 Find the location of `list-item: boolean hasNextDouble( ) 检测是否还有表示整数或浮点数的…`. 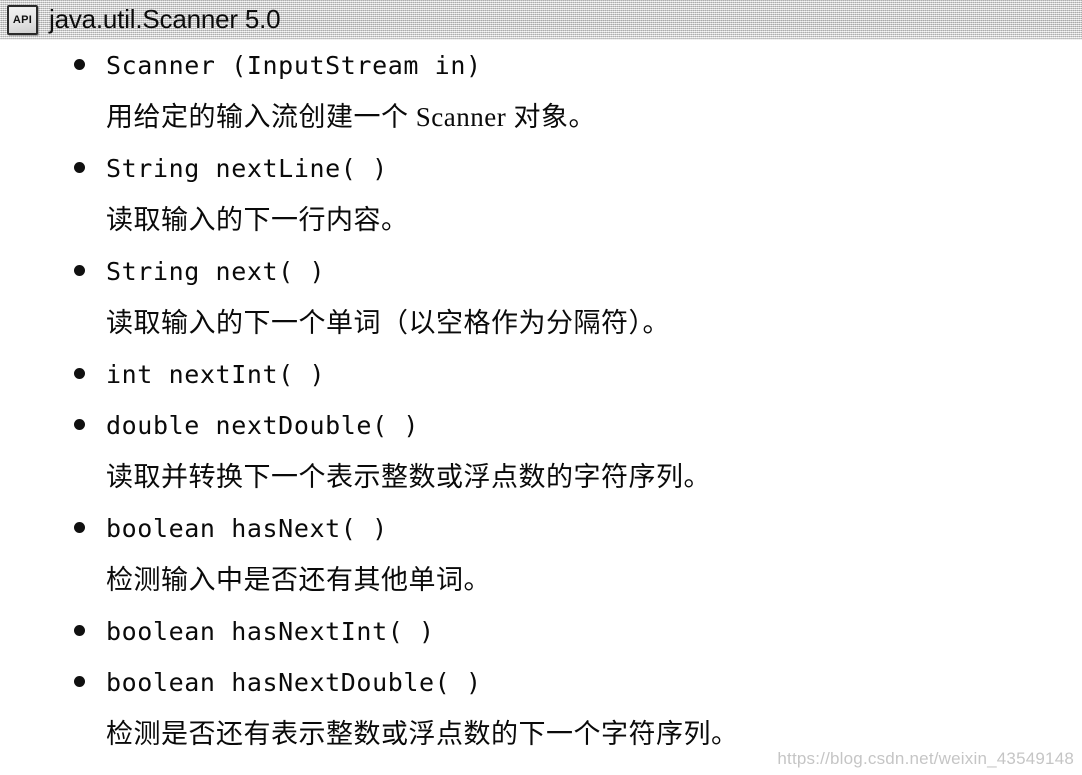

list-item: boolean hasNextDouble( ) 检测是否还有表示整数或浮点数的… is located at coordinates (541, 708).